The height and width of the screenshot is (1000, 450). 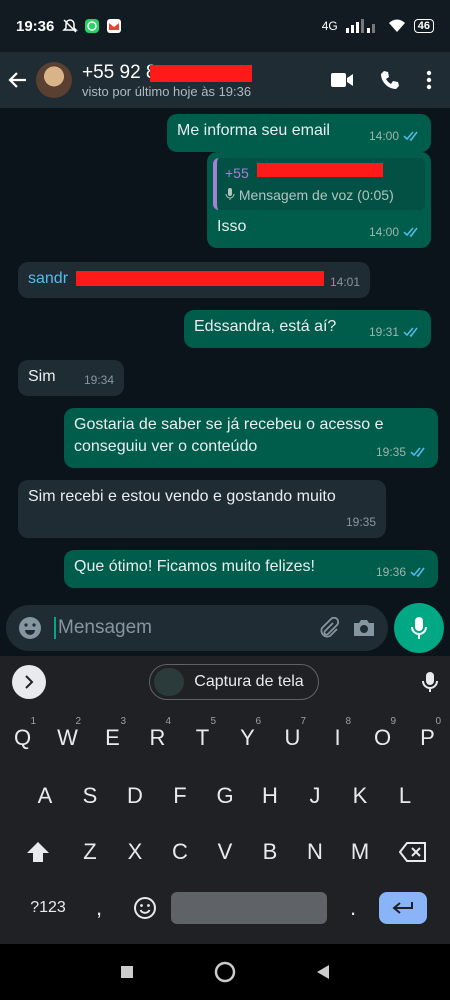 I want to click on key-c: C, so click(x=180, y=852).